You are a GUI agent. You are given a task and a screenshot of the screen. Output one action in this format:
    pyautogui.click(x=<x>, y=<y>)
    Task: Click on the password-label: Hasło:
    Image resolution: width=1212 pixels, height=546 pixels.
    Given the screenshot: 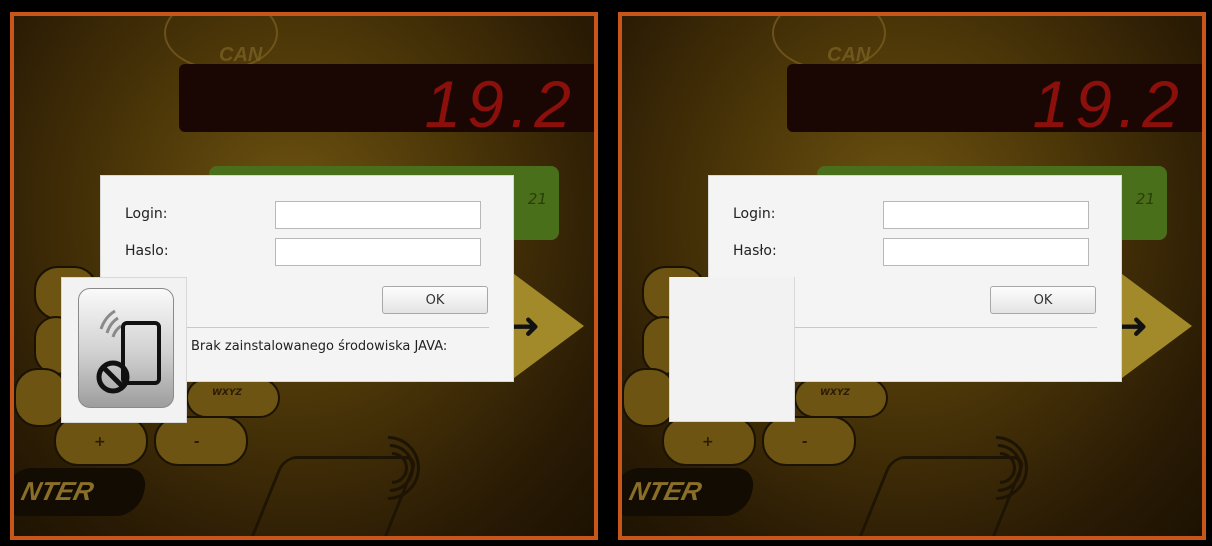 What is the action you would take?
    pyautogui.click(x=755, y=251)
    